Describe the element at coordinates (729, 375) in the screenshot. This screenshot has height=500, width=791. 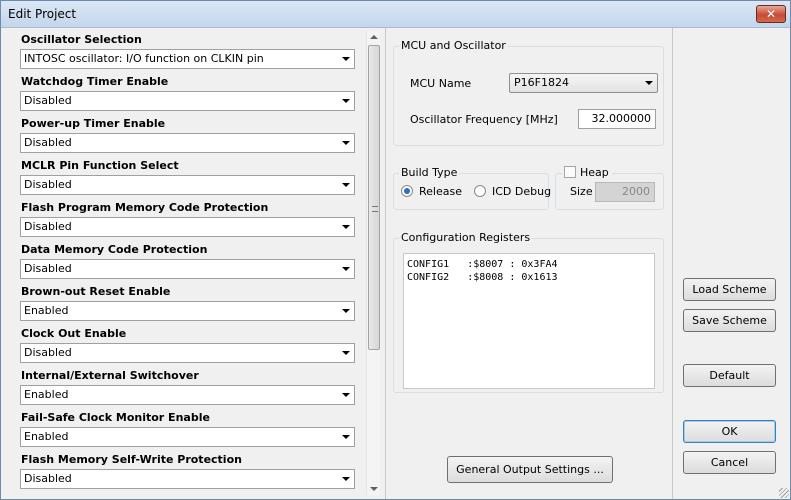
I see `default-button: Default` at that location.